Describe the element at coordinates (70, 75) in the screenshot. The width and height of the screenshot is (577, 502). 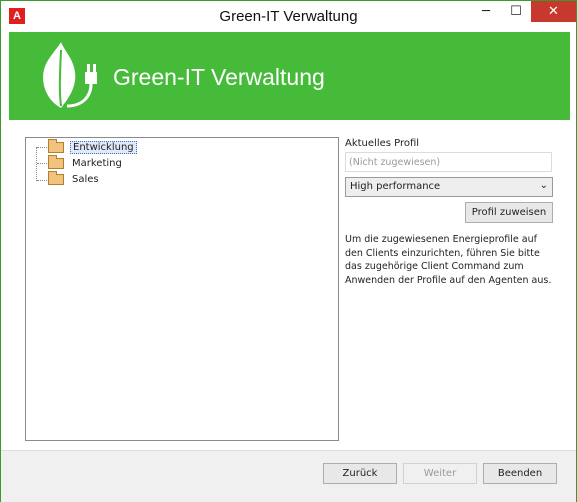
I see `leaf-plug-icon` at that location.